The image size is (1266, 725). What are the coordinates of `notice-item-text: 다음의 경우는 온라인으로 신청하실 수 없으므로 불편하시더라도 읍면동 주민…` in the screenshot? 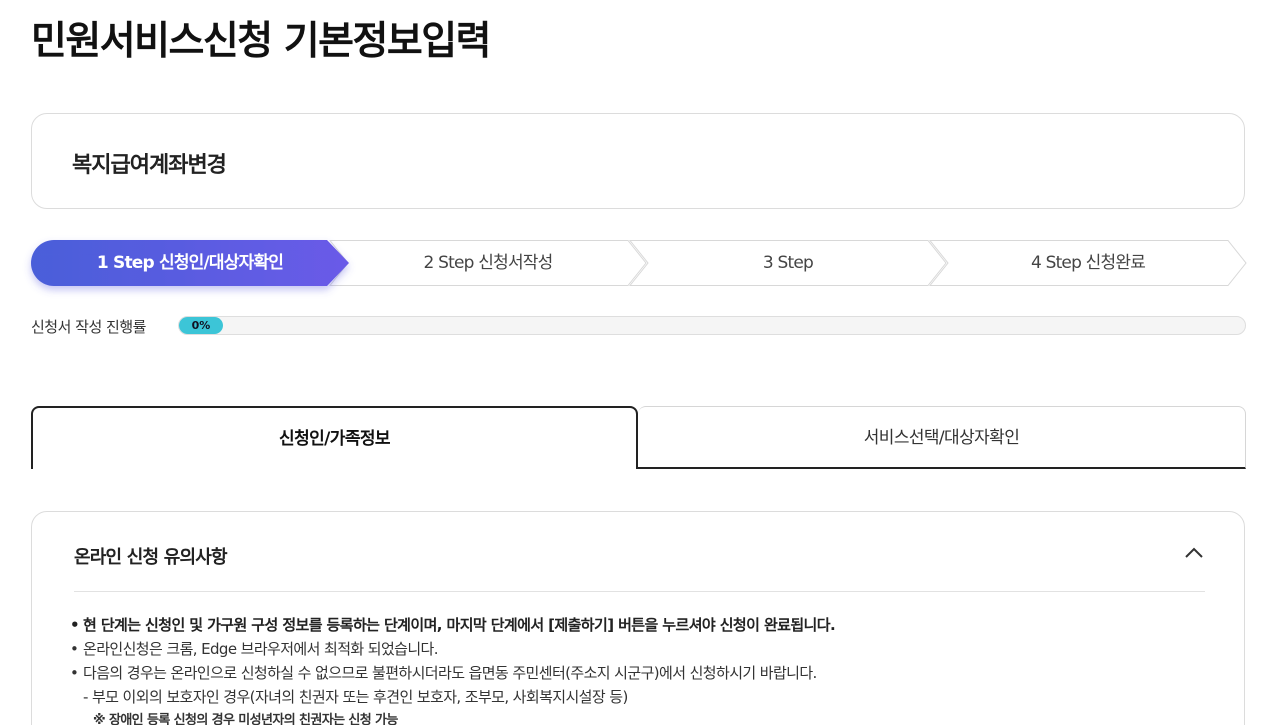 It's located at (450, 673).